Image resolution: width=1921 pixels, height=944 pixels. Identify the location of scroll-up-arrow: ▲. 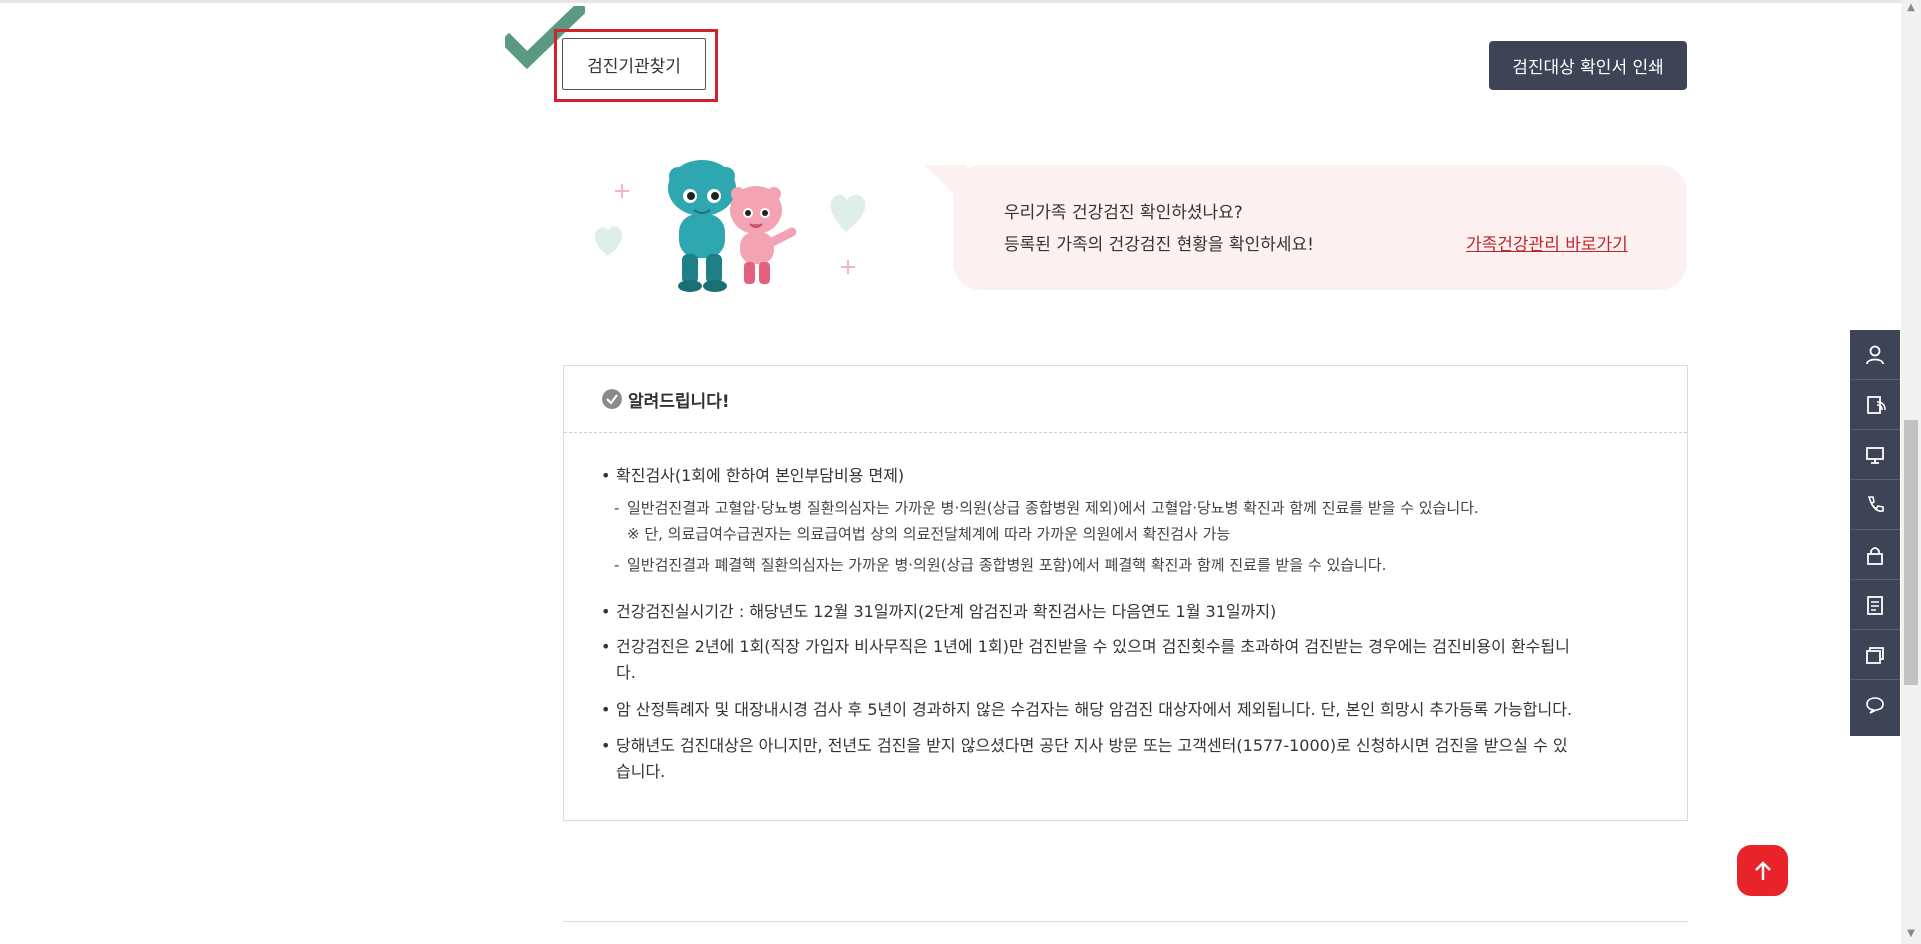
(1911, 9).